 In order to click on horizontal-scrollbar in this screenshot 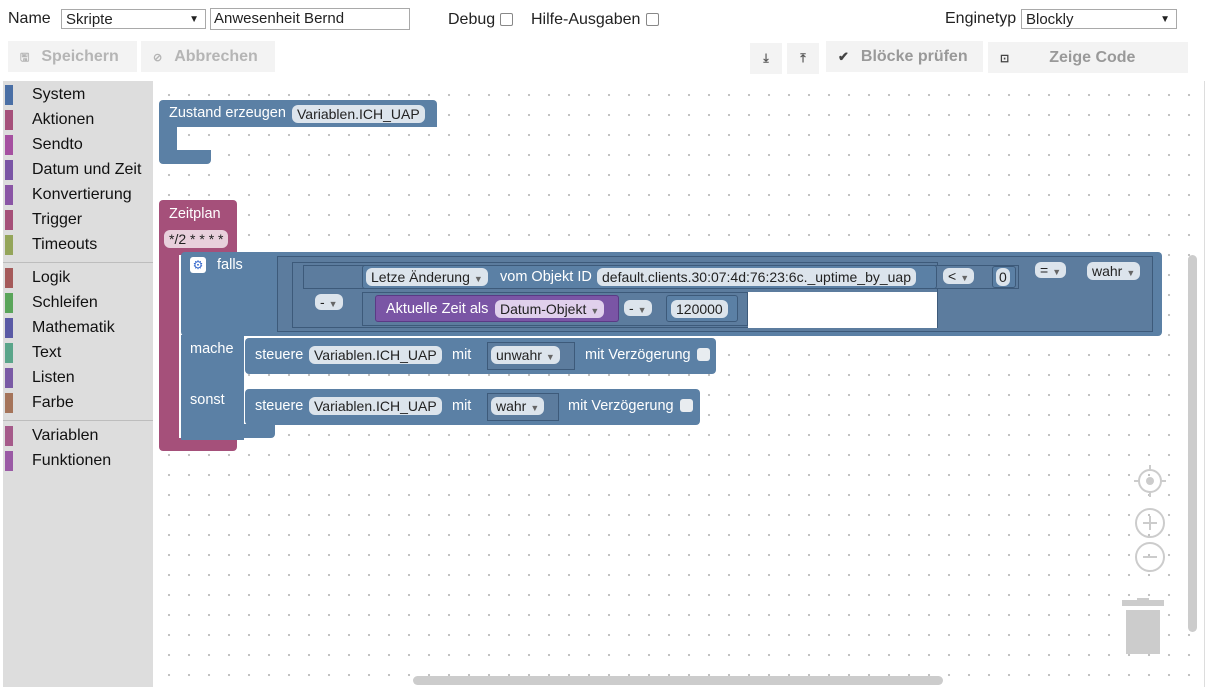, I will do `click(678, 680)`.